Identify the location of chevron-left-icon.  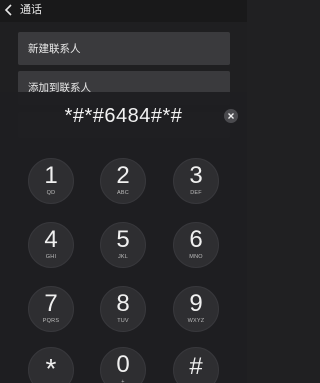
(9, 10).